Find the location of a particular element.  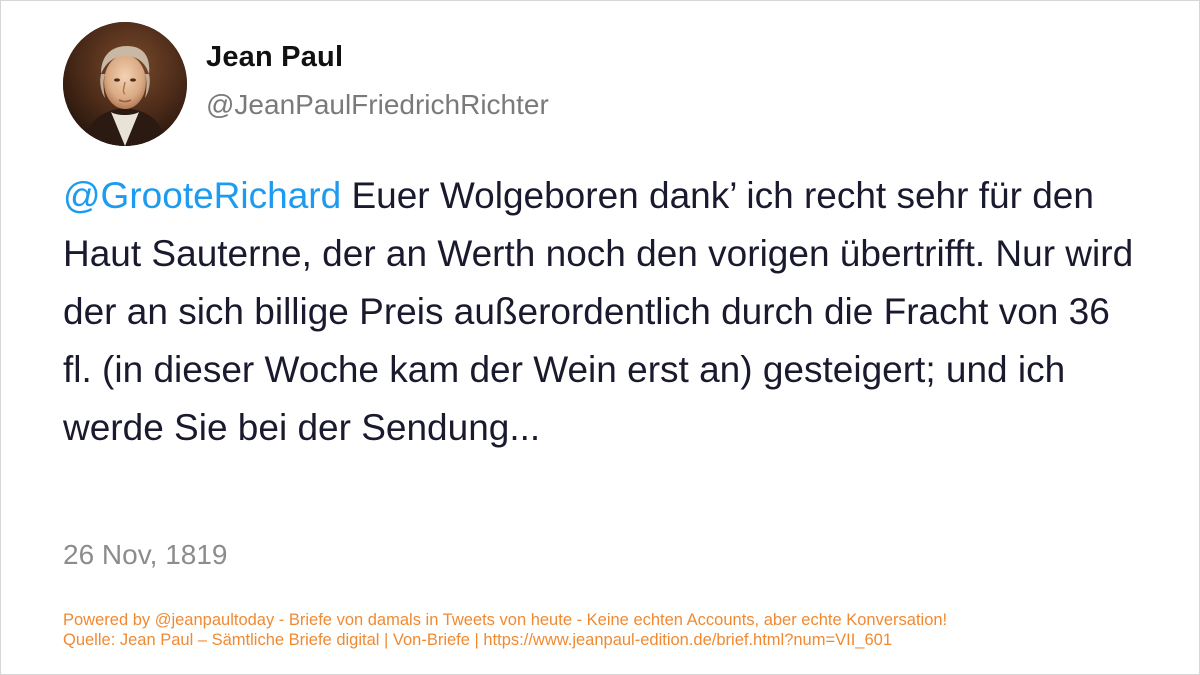

avatar is located at coordinates (125, 84).